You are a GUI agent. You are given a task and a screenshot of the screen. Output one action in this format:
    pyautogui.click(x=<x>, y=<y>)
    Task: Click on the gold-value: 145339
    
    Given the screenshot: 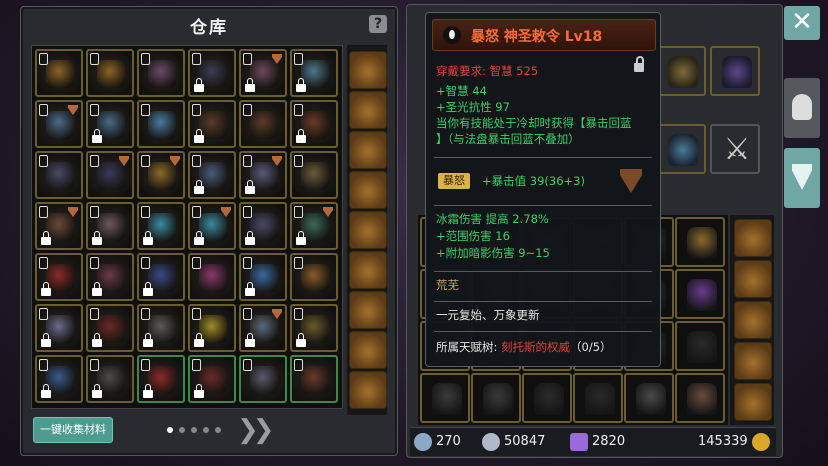 What is the action you would take?
    pyautogui.click(x=723, y=441)
    